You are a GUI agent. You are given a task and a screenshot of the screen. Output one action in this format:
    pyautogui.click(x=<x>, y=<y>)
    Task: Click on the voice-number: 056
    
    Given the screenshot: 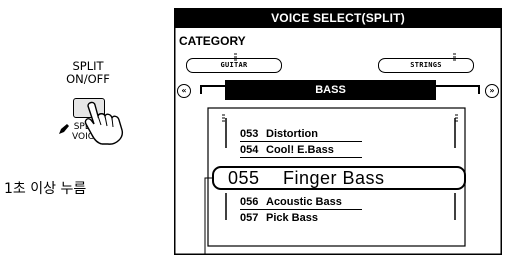 What is the action you would take?
    pyautogui.click(x=249, y=202)
    